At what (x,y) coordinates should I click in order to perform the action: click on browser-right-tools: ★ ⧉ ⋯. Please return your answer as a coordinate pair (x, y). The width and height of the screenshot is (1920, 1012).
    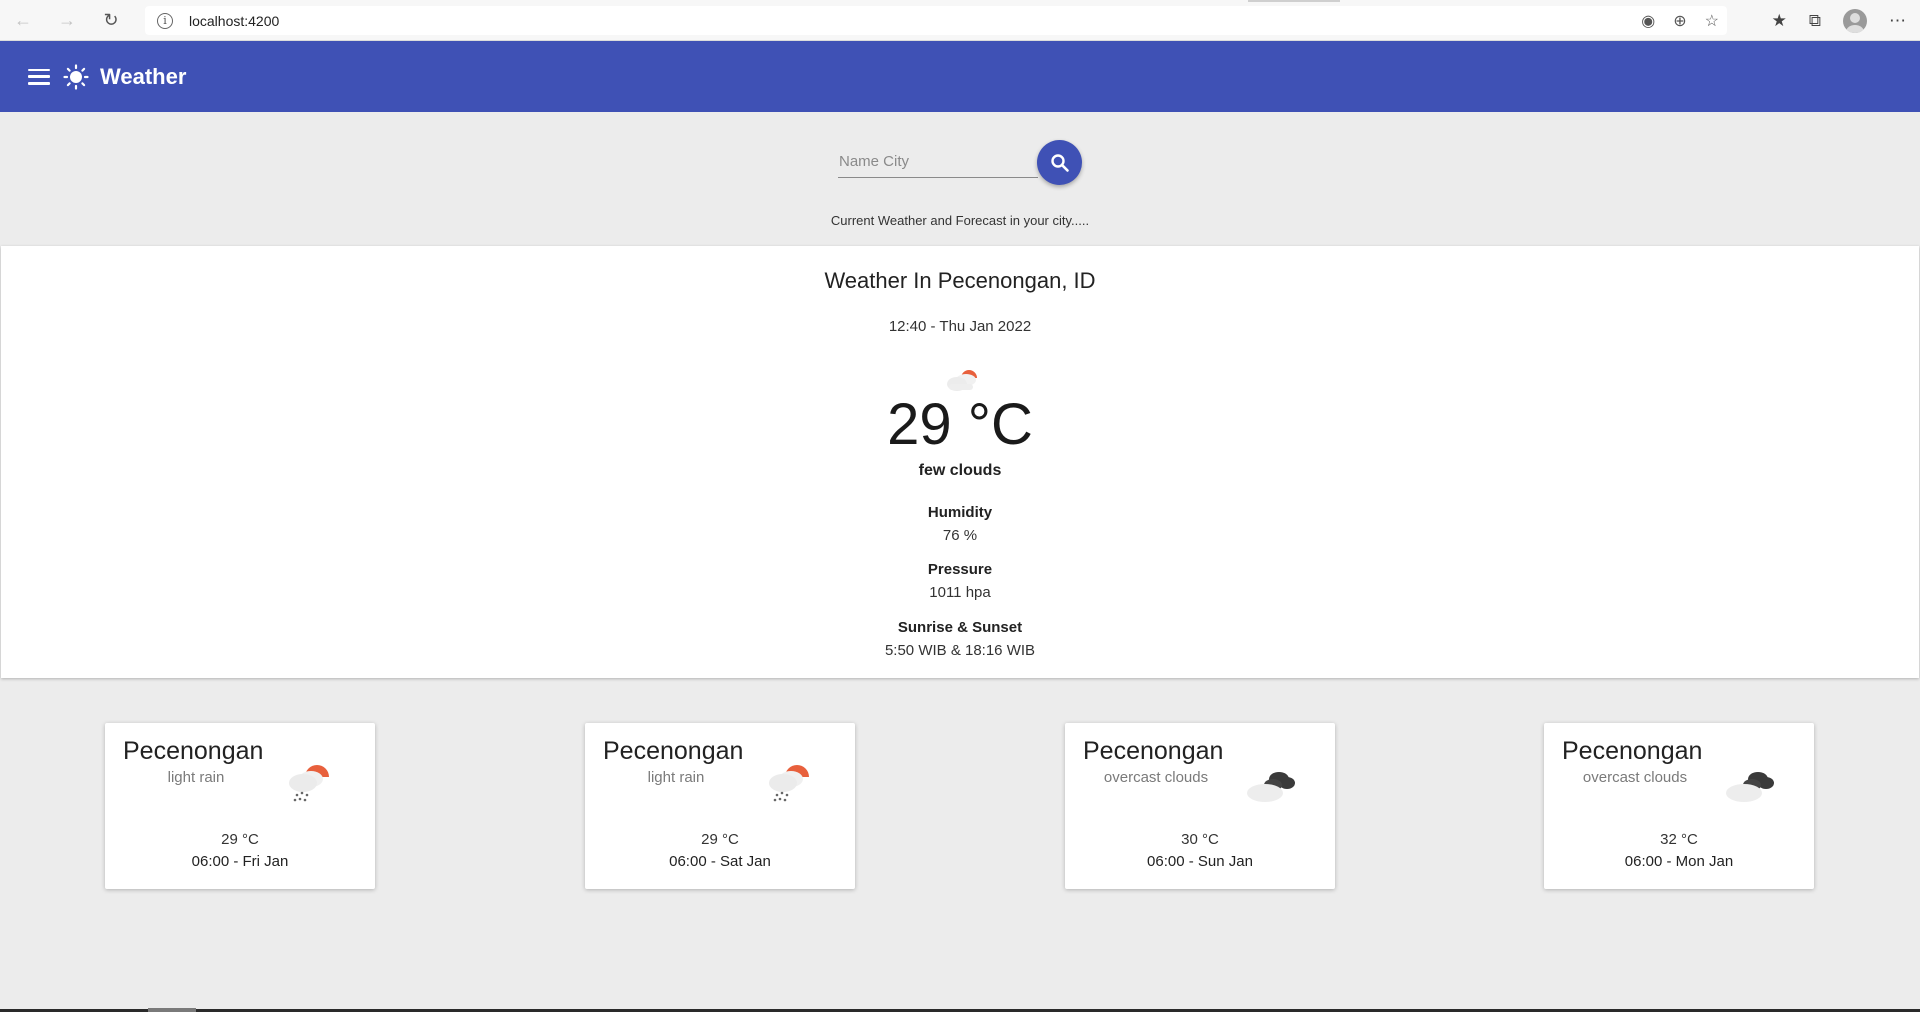
    Looking at the image, I should click on (1839, 20).